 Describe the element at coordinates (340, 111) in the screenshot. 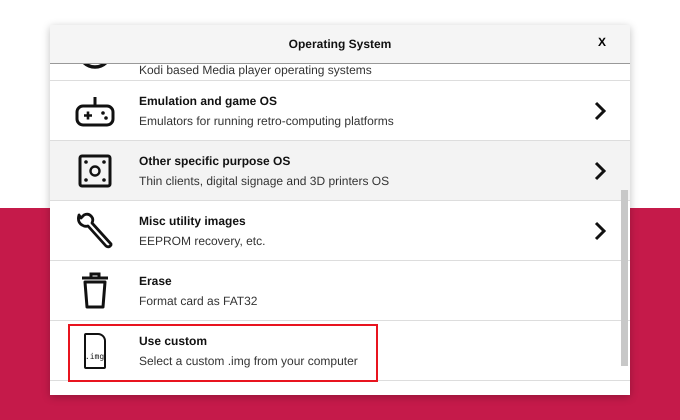

I see `os-list-item: Emulation and game OS Emulators for running retro-computing platforms` at that location.